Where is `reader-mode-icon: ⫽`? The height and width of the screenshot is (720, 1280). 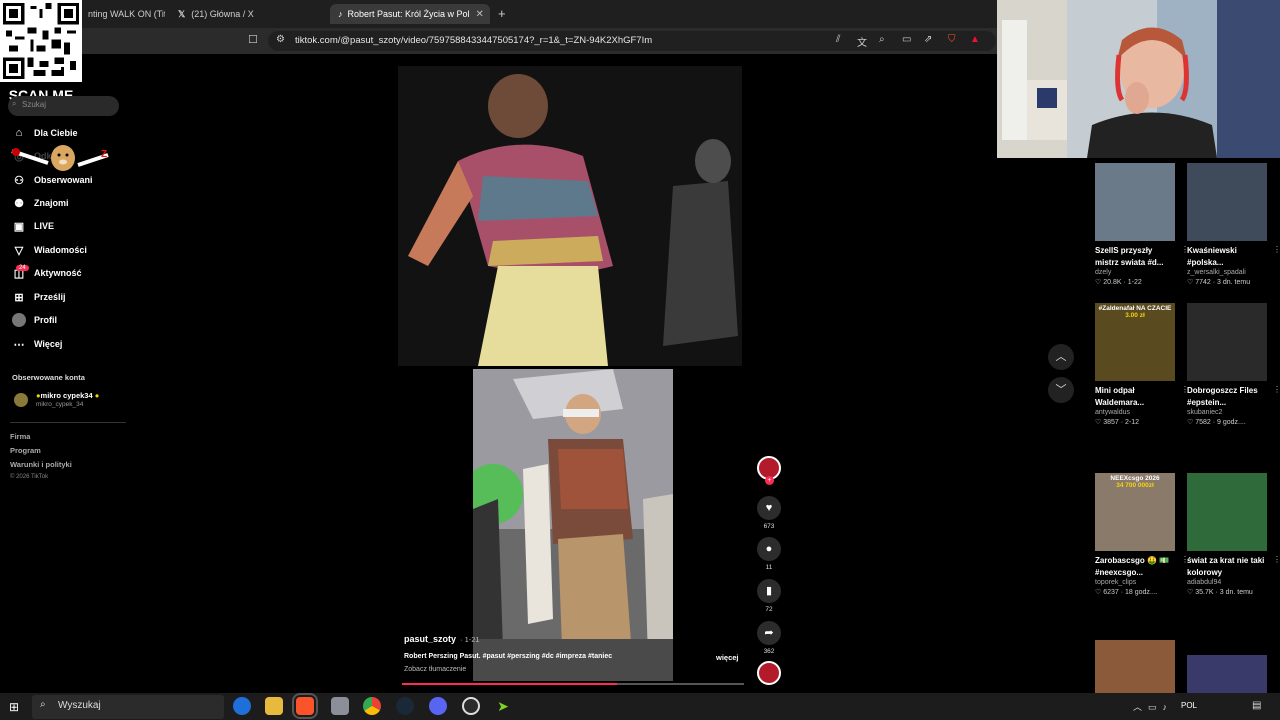 reader-mode-icon: ⫽ is located at coordinates (838, 39).